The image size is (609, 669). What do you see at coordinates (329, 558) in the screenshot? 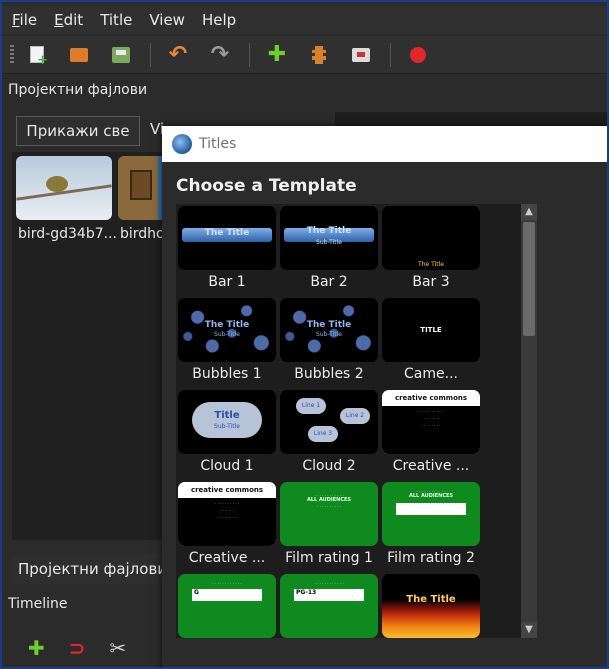
I see `template-label: Film rating 1` at bounding box center [329, 558].